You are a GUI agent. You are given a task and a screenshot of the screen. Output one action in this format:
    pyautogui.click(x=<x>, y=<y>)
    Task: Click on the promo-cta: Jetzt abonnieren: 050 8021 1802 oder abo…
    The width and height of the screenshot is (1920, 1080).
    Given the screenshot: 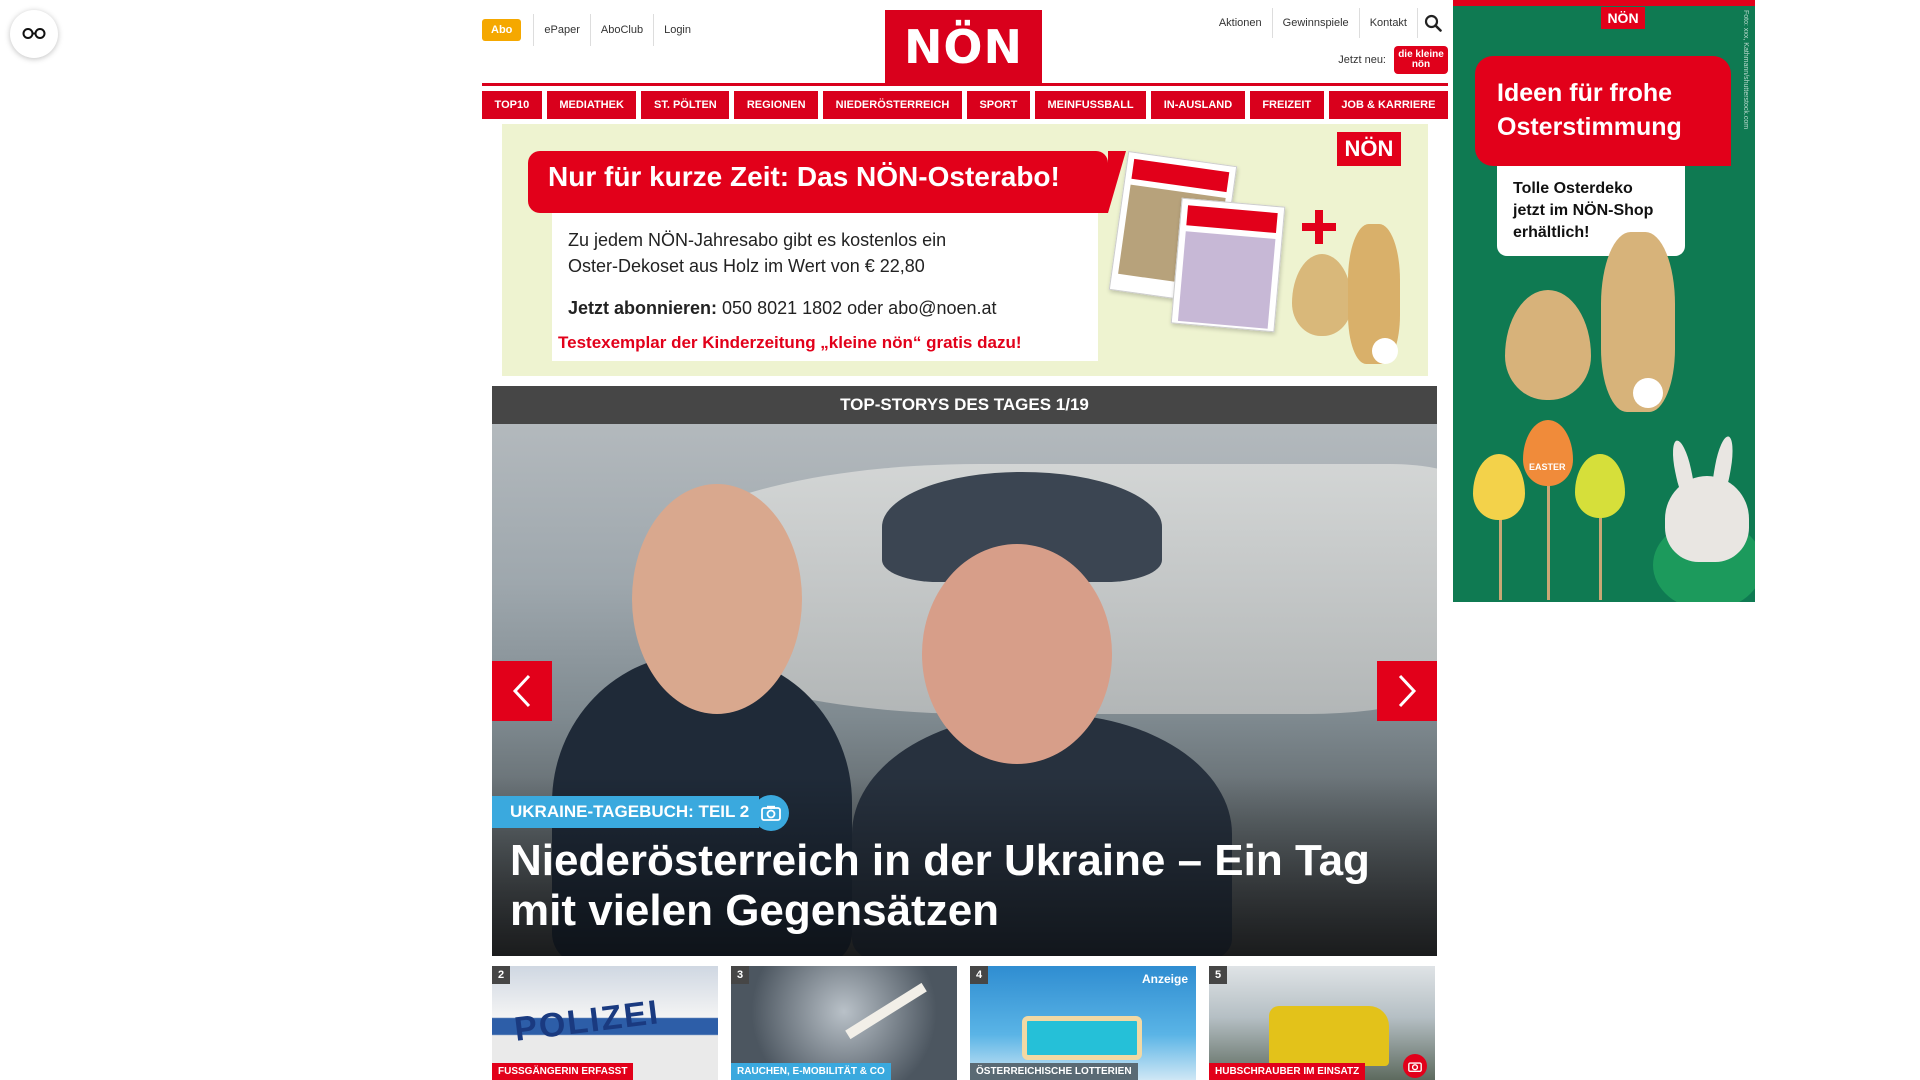 What is the action you would take?
    pyautogui.click(x=825, y=308)
    